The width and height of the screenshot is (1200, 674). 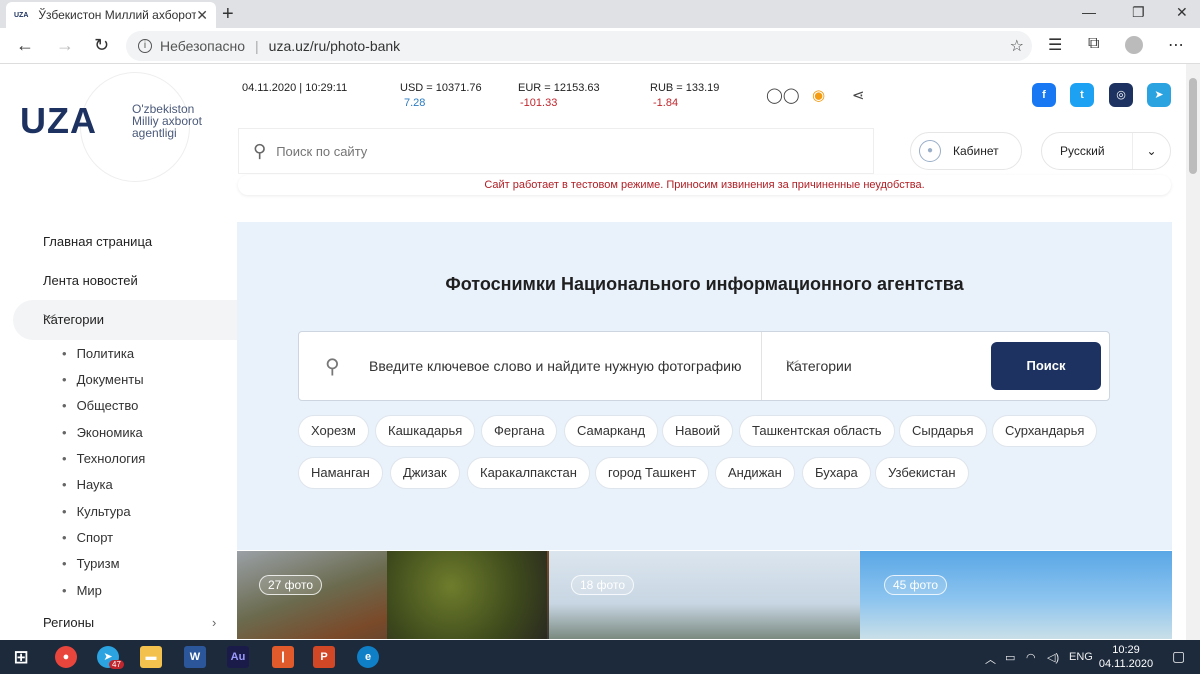 What do you see at coordinates (1044, 95) in the screenshot?
I see `facebook-icon: f` at bounding box center [1044, 95].